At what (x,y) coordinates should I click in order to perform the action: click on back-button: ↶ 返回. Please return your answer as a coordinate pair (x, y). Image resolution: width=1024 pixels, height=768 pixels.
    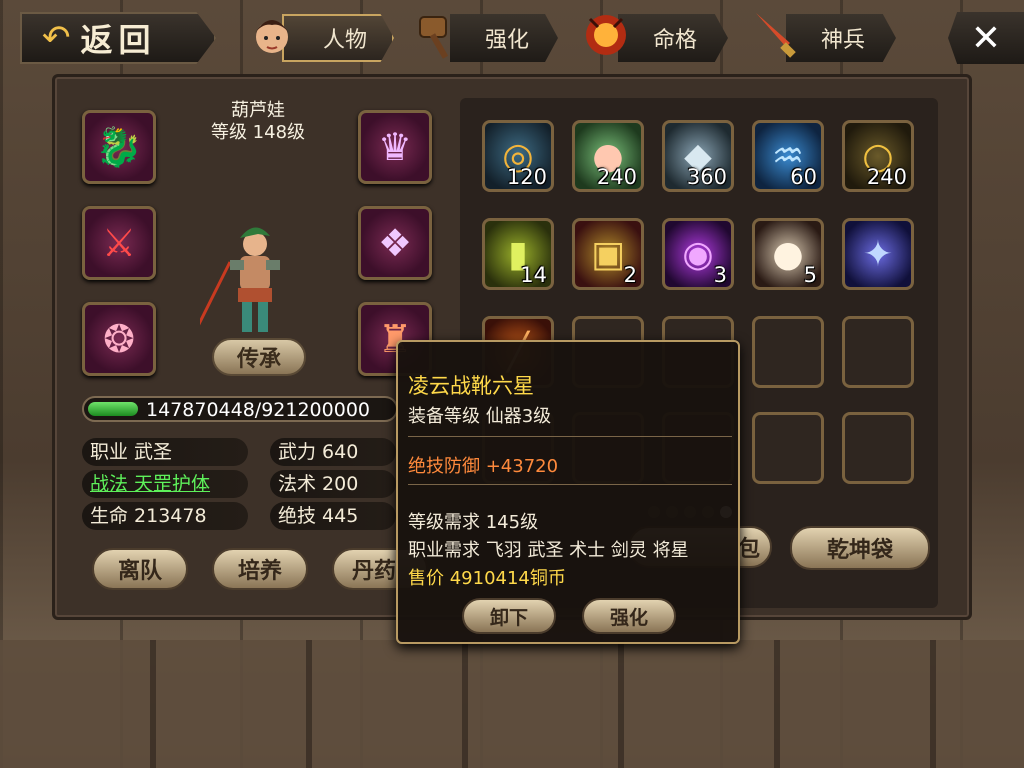
    Looking at the image, I should click on (118, 38).